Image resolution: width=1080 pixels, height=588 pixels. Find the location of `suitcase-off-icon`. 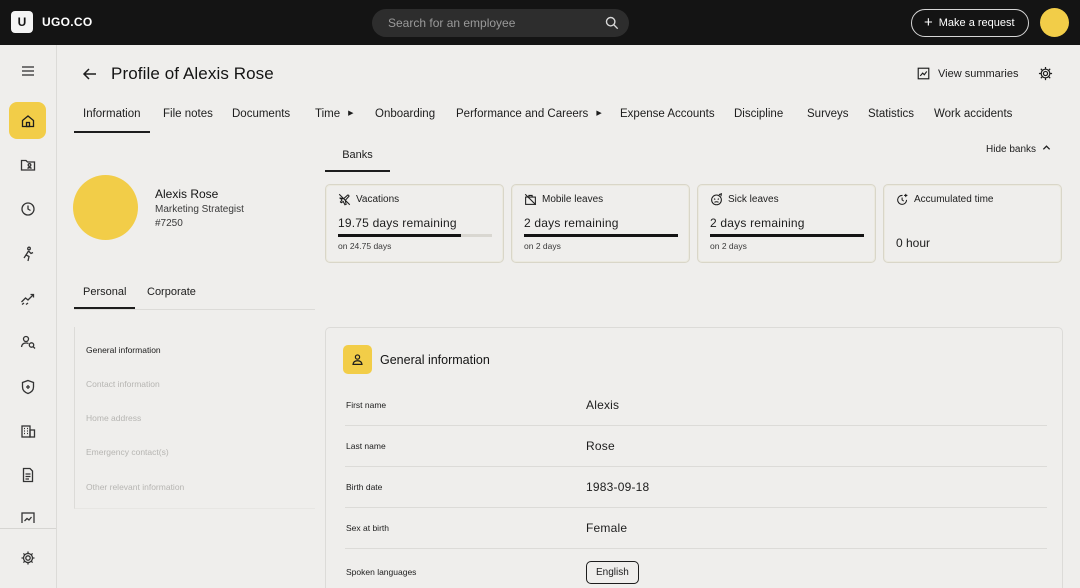

suitcase-off-icon is located at coordinates (530, 199).